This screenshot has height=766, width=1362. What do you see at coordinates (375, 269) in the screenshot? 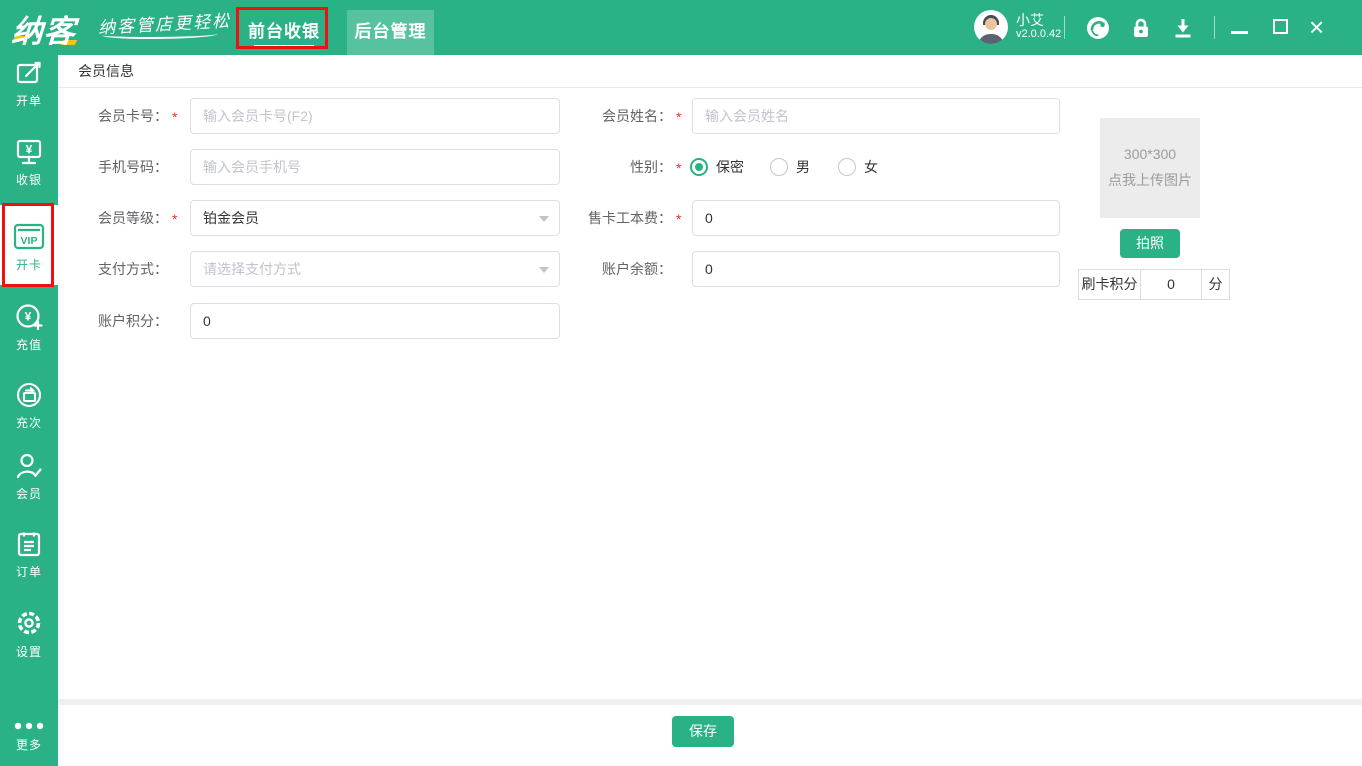
I see `payment-method-select: 请选择支付方式` at bounding box center [375, 269].